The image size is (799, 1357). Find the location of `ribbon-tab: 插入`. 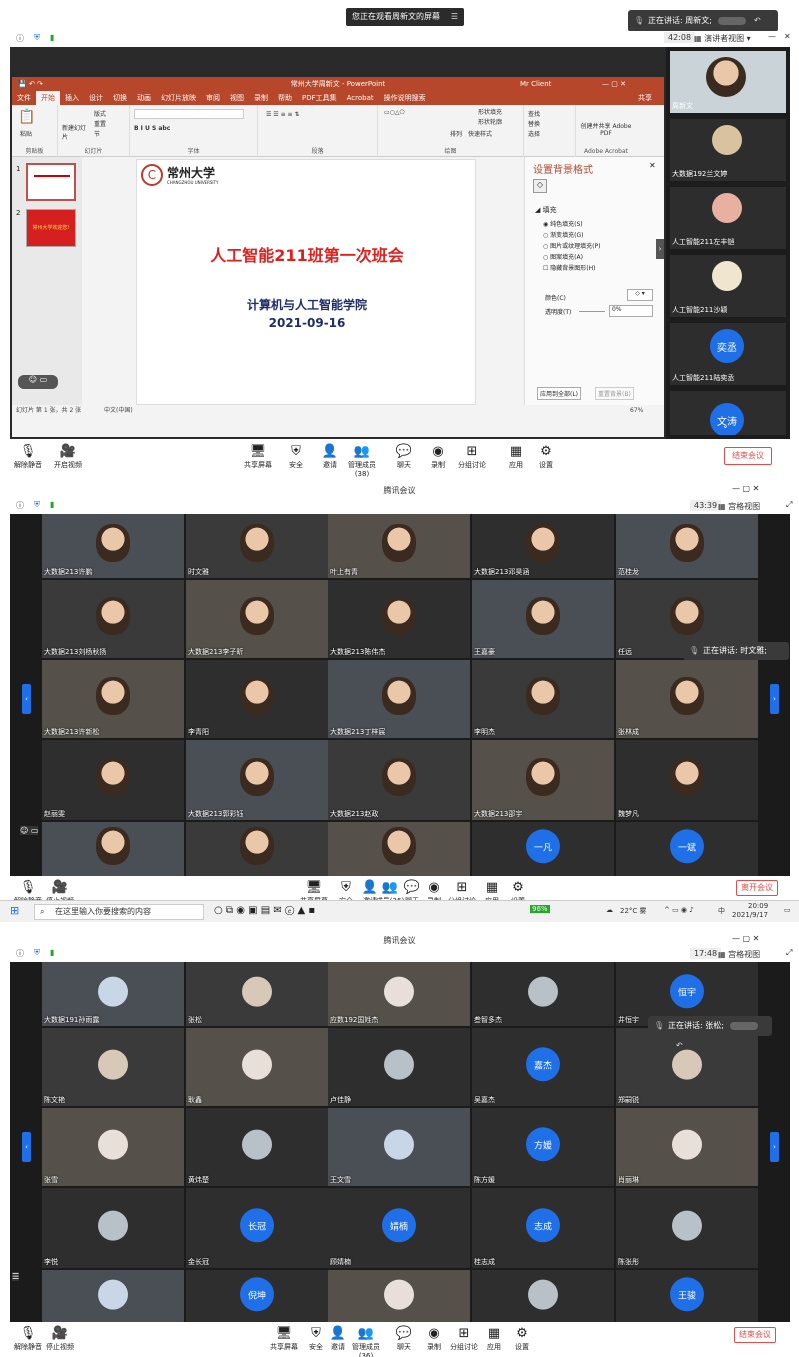

ribbon-tab: 插入 is located at coordinates (72, 98).